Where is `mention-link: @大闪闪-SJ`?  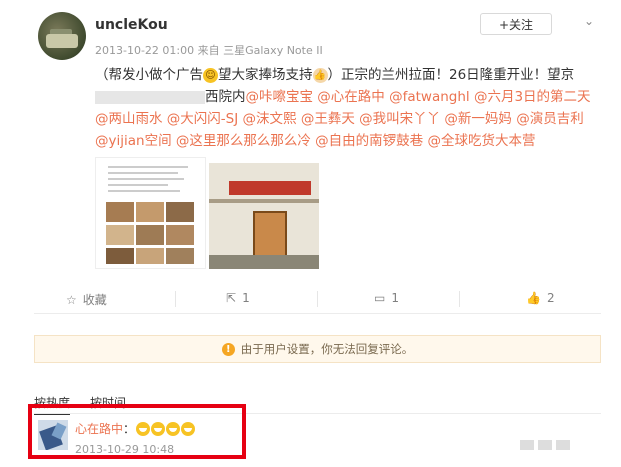
mention-link: @大闪闪-SJ is located at coordinates (202, 119).